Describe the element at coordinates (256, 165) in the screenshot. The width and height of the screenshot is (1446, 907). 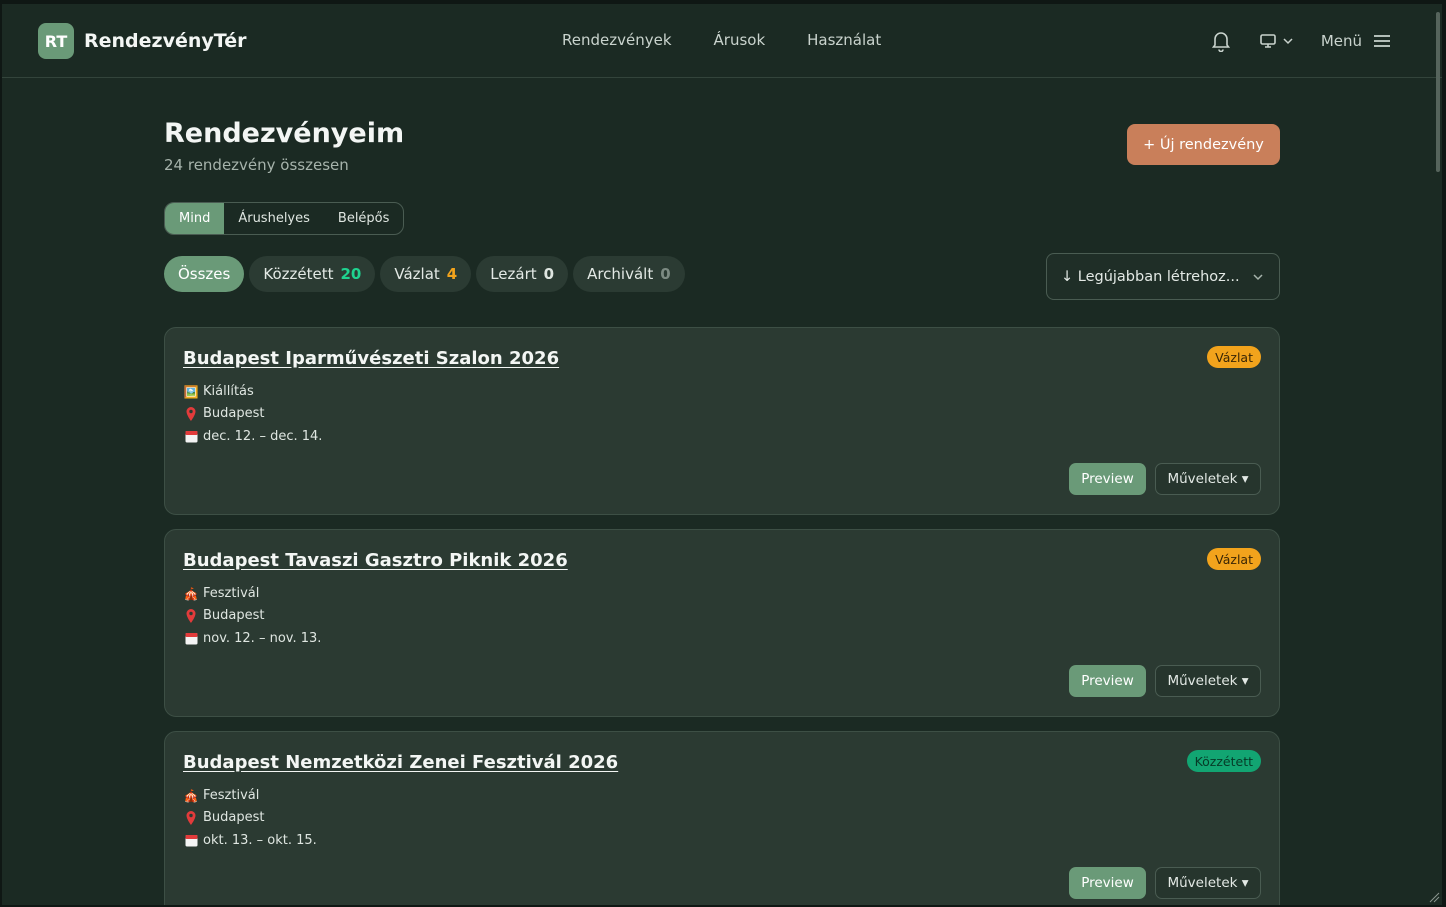
I see `page-subtitle: 24 rendezvény összesen` at that location.